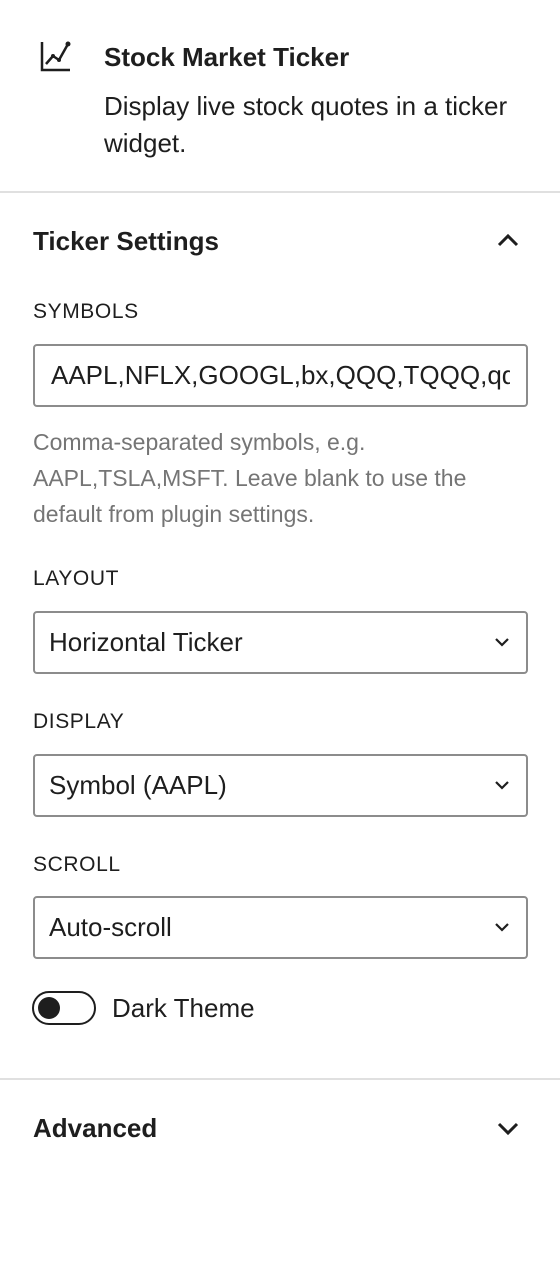 This screenshot has height=1272, width=560. I want to click on block-title: Stock Market Ticker, so click(227, 57).